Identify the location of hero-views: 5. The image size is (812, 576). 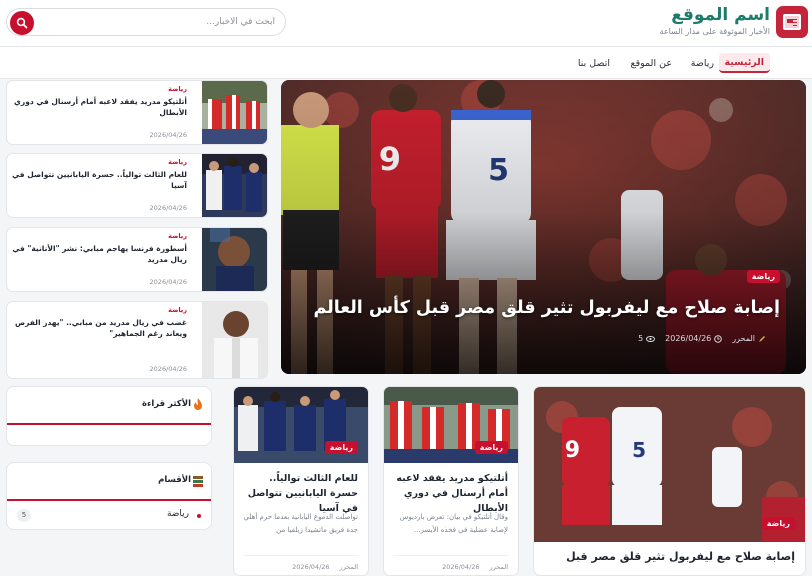
(647, 338).